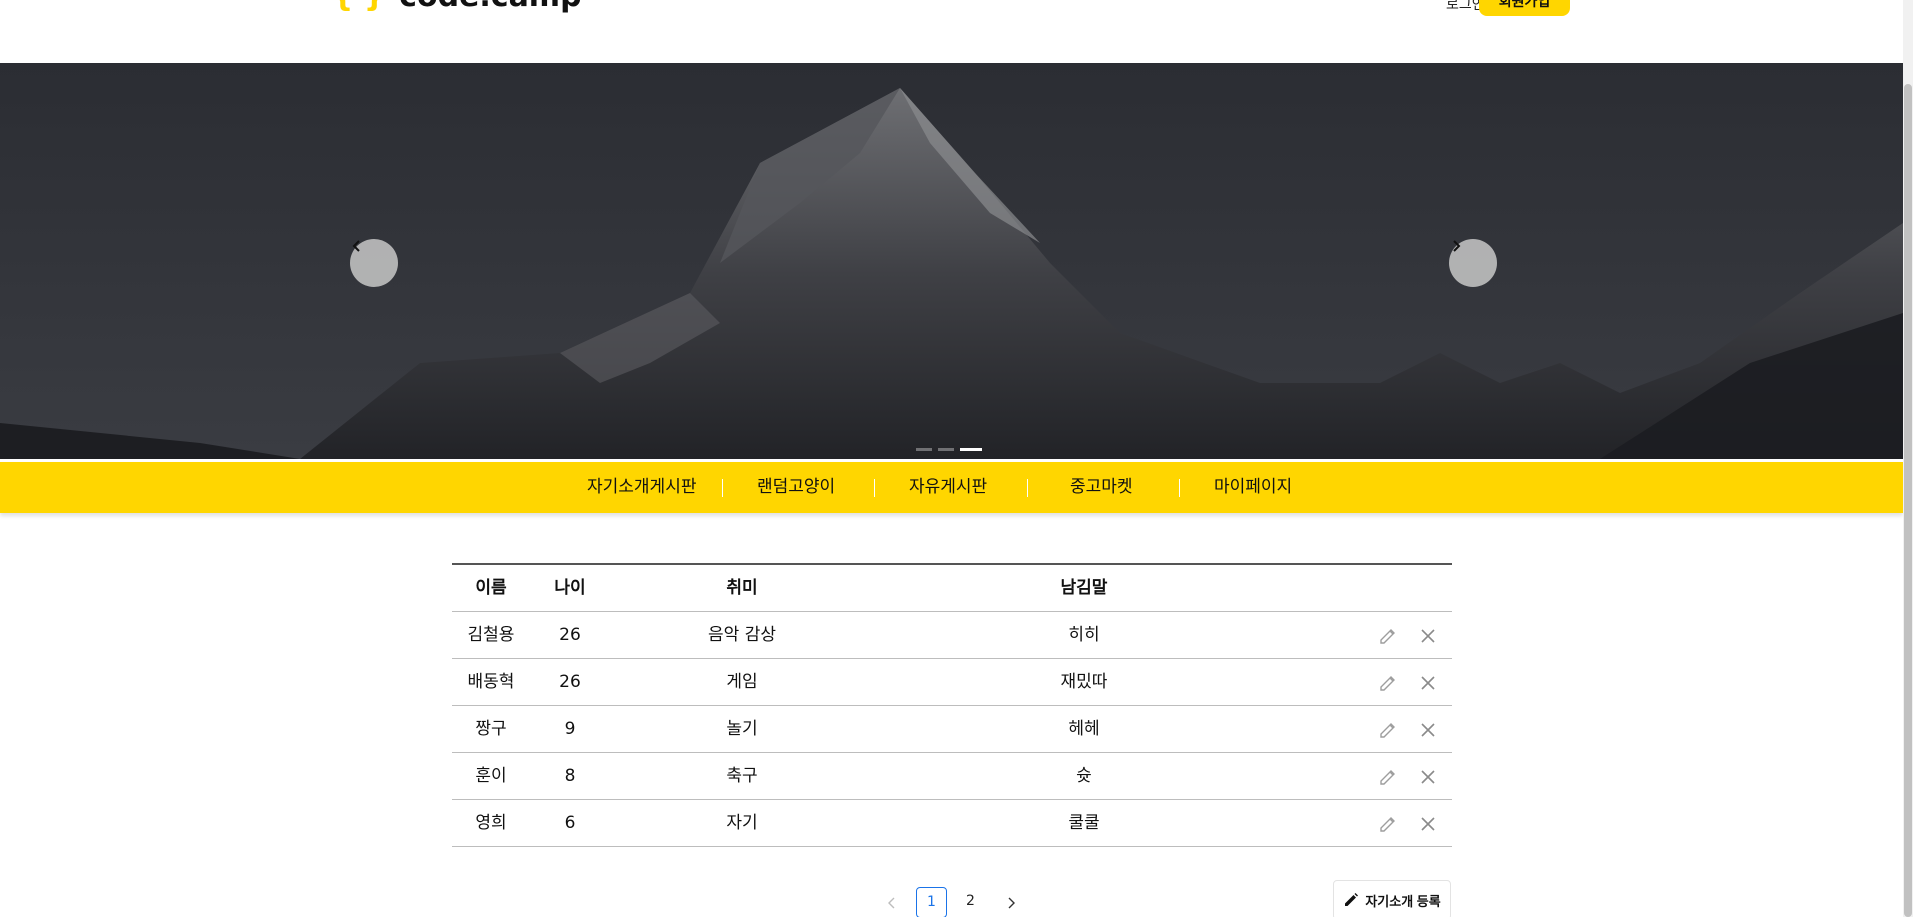 Image resolution: width=1913 pixels, height=917 pixels. I want to click on header-age: 나이, so click(570, 588).